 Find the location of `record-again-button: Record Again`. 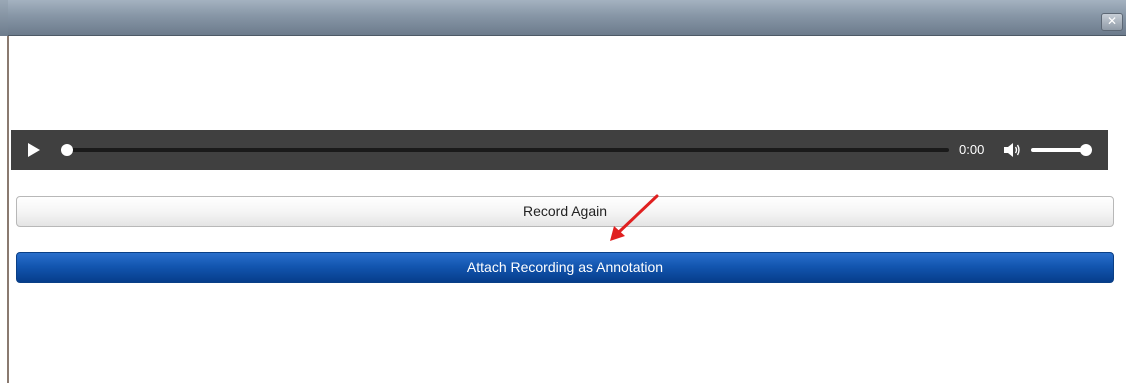

record-again-button: Record Again is located at coordinates (565, 211).